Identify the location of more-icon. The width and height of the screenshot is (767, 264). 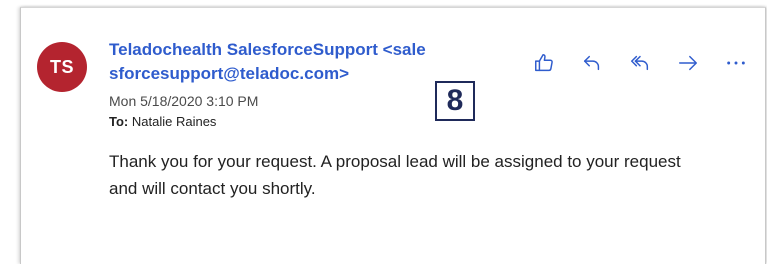
(736, 63).